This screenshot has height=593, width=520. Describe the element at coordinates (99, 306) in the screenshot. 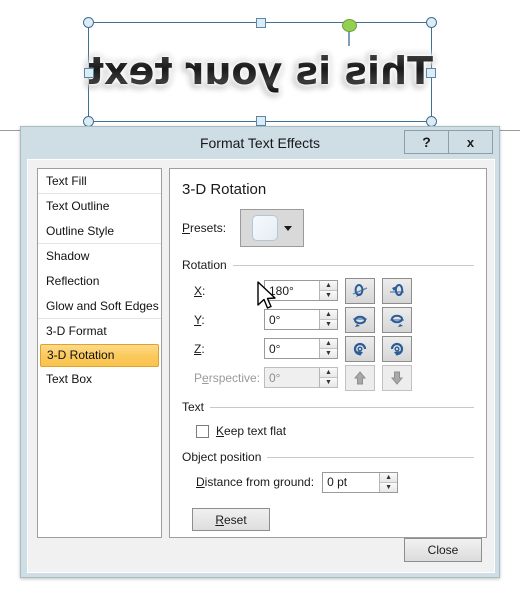

I see `sidebar-item-glow-soft-edges: Glow and Soft Edges` at that location.